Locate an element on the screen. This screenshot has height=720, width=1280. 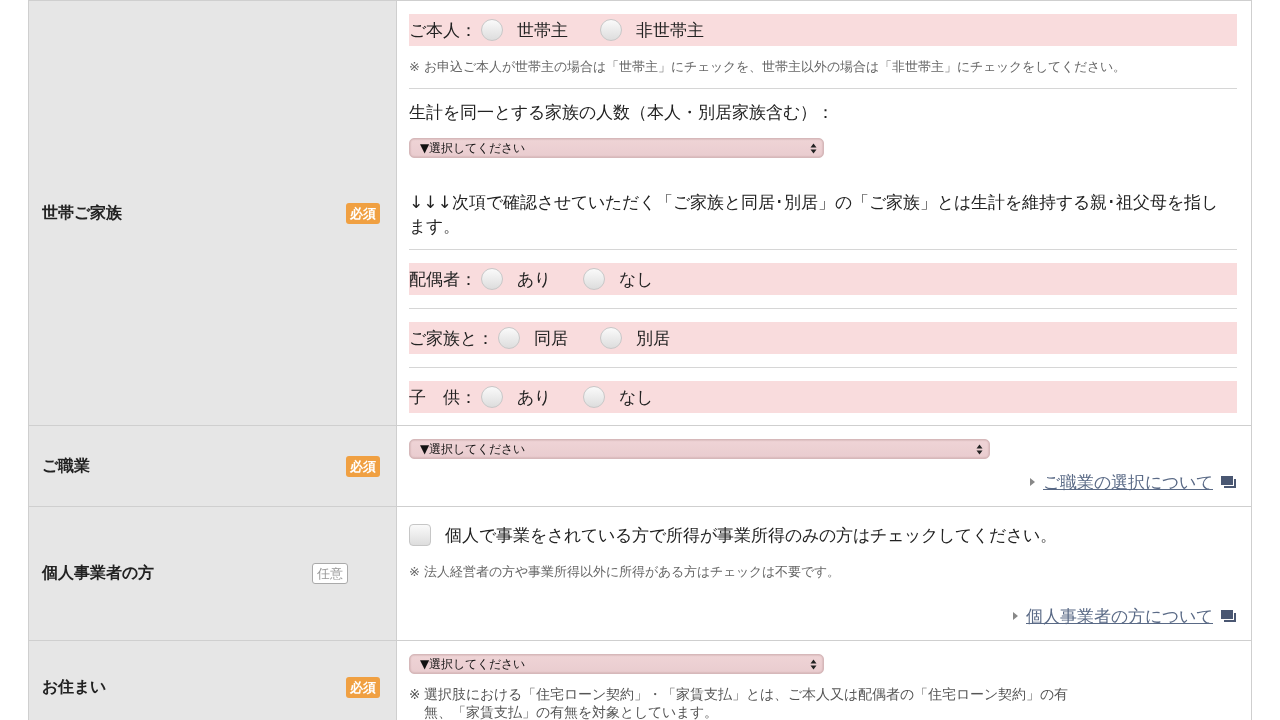
radio-group-label: 子 供： is located at coordinates (443, 397).